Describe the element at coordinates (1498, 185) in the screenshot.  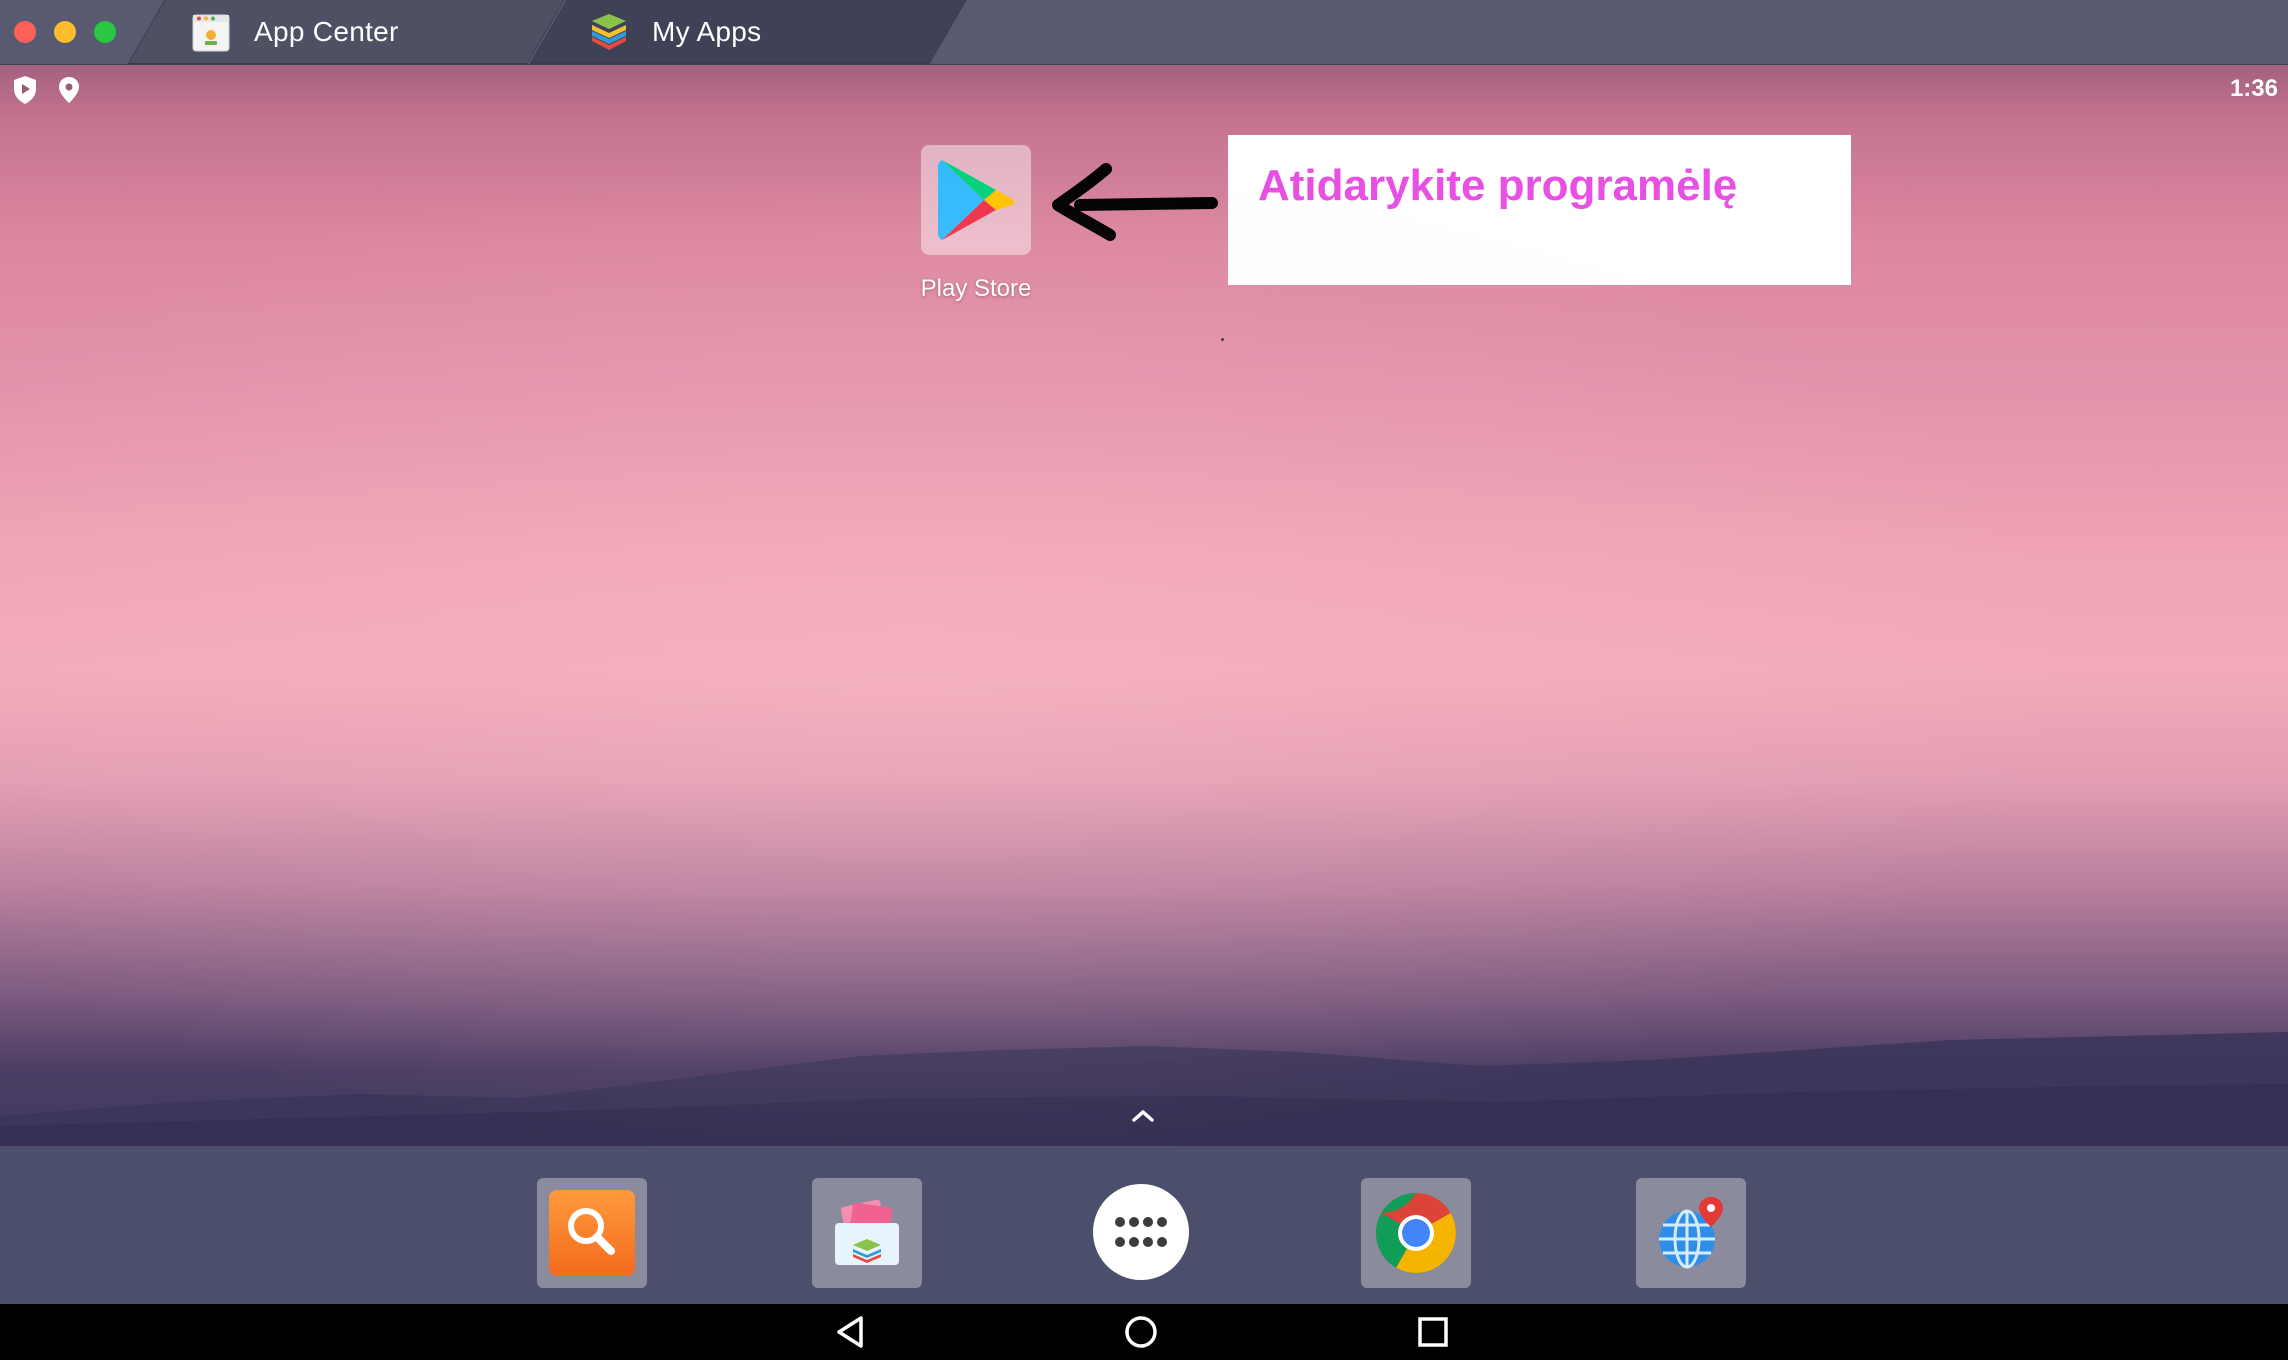
I see `annotation-text: Atidarykite programėlę` at that location.